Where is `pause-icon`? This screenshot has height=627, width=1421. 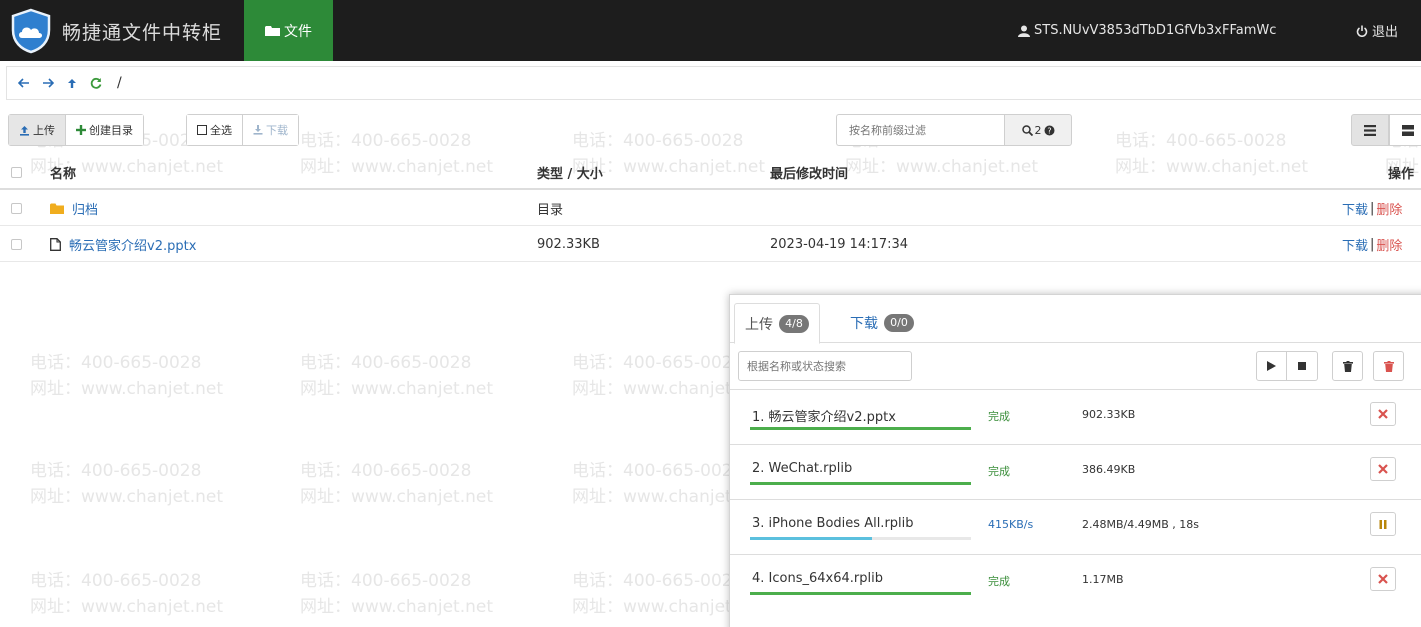 pause-icon is located at coordinates (1383, 524).